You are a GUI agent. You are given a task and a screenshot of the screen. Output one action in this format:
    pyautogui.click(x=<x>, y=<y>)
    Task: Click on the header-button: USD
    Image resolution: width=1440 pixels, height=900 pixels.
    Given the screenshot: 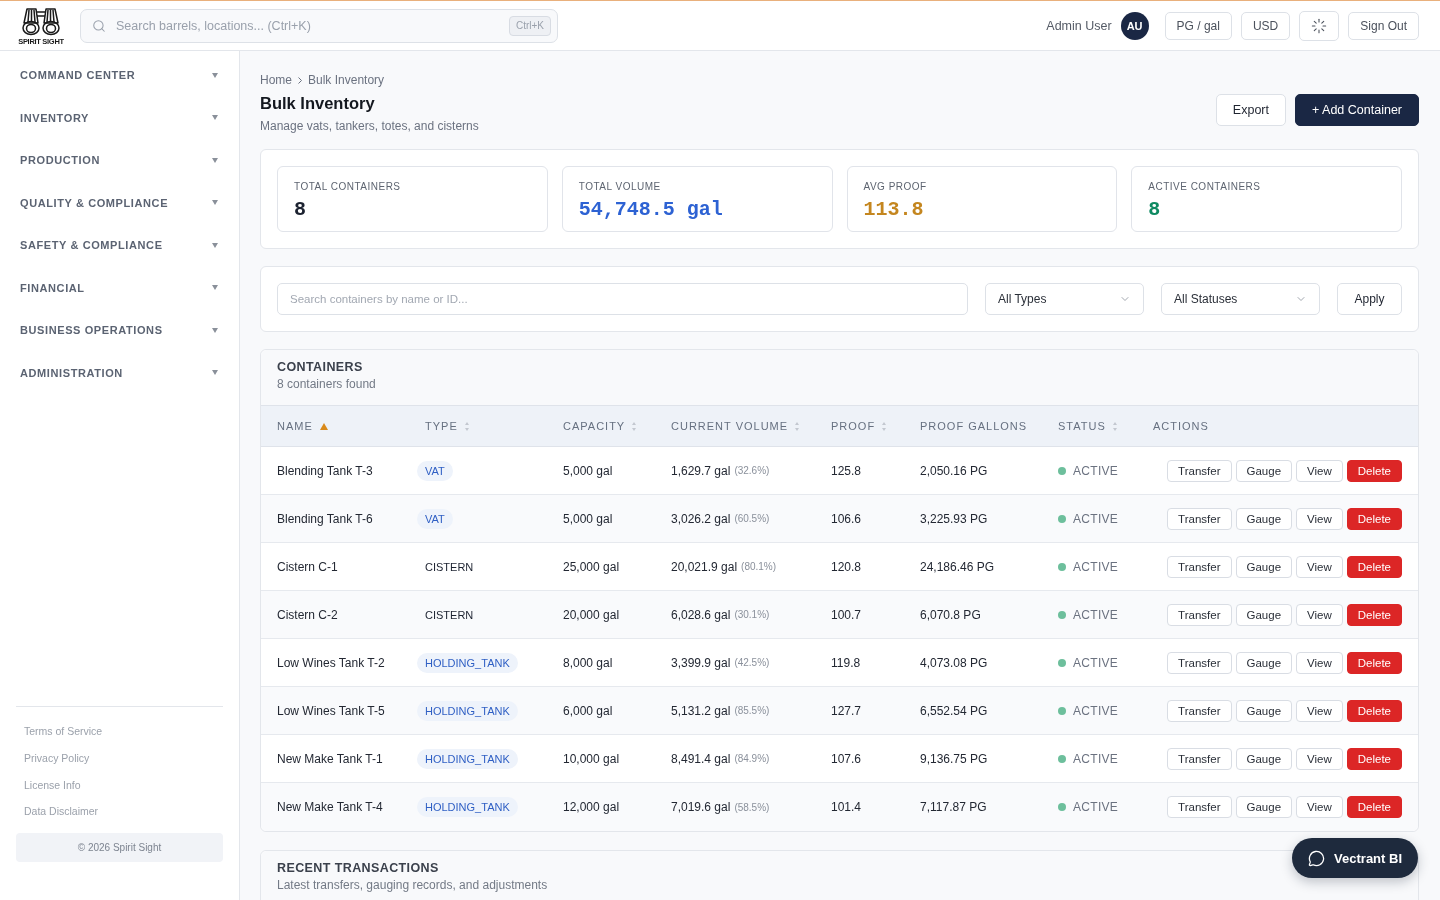 What is the action you would take?
    pyautogui.click(x=1265, y=25)
    